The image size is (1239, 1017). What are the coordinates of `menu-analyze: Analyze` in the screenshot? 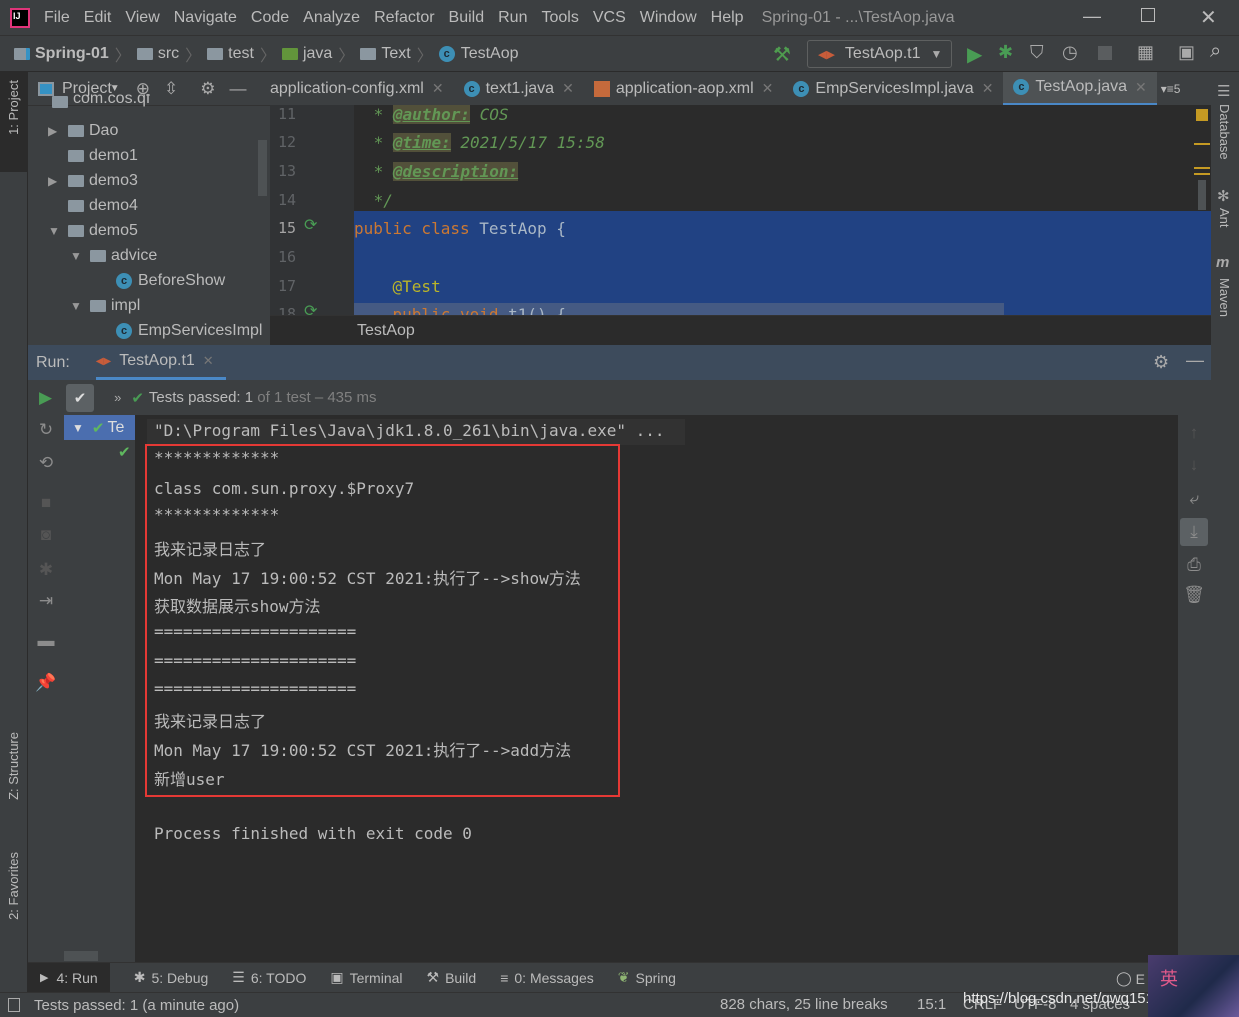 It's located at (331, 18).